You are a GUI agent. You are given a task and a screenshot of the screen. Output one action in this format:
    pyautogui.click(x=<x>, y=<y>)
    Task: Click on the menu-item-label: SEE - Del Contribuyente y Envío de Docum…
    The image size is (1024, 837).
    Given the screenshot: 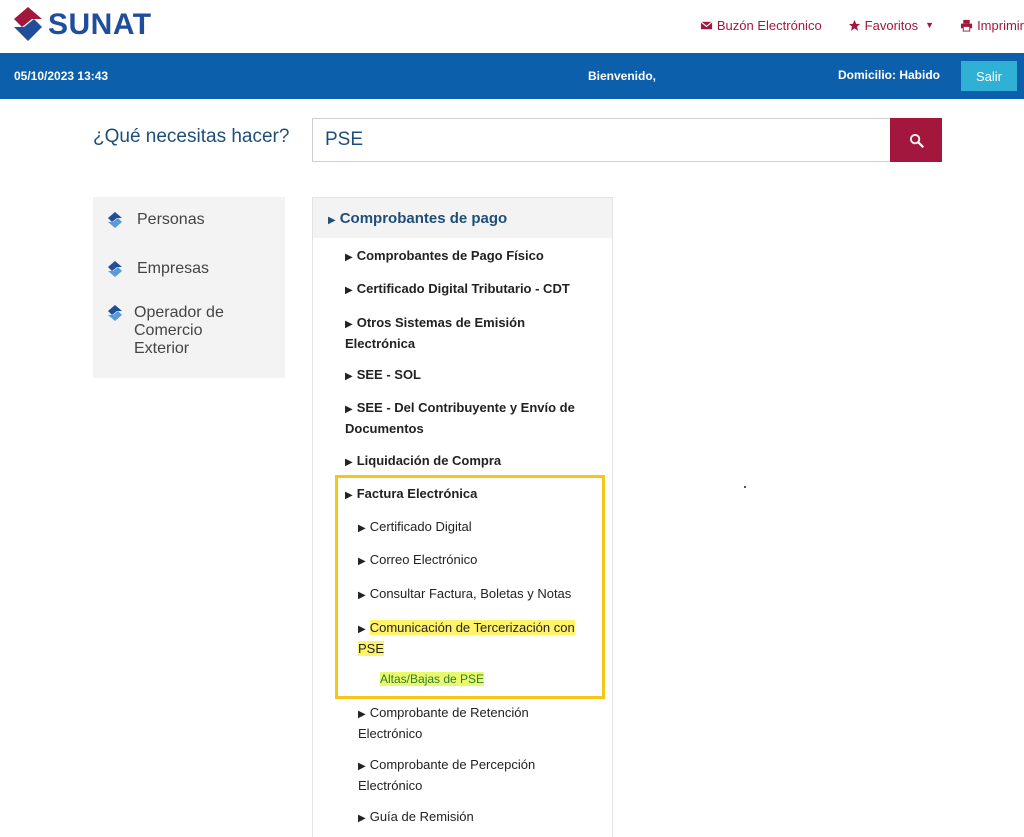 What is the action you would take?
    pyautogui.click(x=460, y=418)
    